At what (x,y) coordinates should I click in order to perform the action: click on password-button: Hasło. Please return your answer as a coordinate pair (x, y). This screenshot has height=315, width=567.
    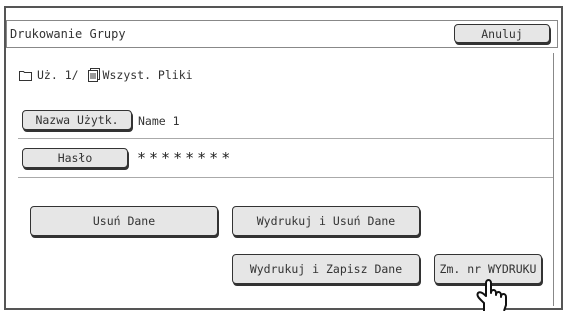
    Looking at the image, I should click on (75, 158).